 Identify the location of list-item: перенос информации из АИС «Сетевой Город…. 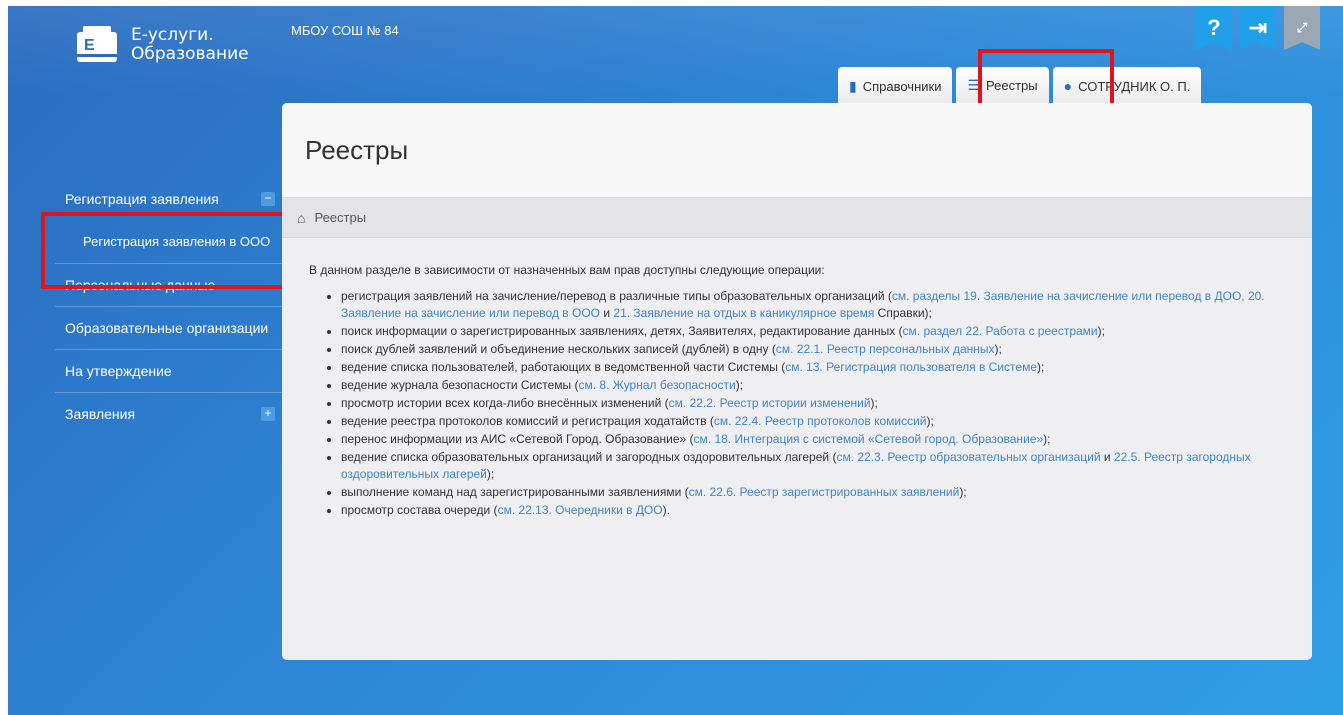
(812, 439).